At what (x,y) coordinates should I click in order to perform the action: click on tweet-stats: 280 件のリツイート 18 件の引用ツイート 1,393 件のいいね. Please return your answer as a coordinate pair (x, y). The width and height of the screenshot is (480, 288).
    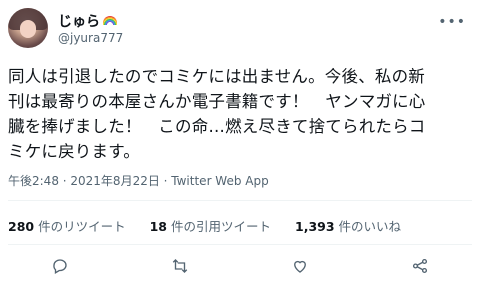
    Looking at the image, I should click on (204, 225).